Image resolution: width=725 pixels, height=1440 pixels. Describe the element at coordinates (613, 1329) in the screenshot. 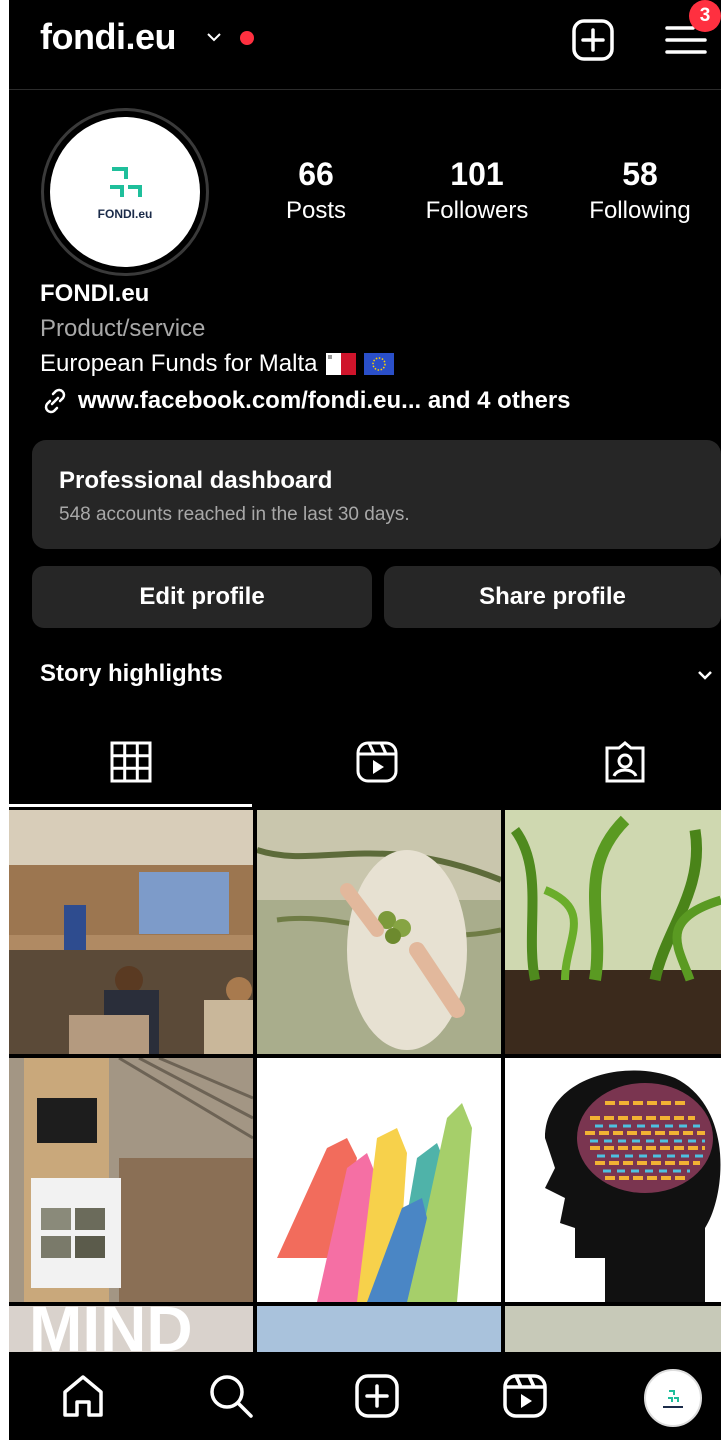

I see `post-plants` at that location.